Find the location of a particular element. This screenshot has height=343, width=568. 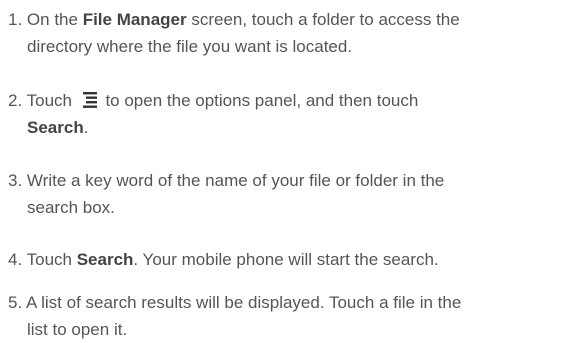

step-number: 4. is located at coordinates (15, 259).